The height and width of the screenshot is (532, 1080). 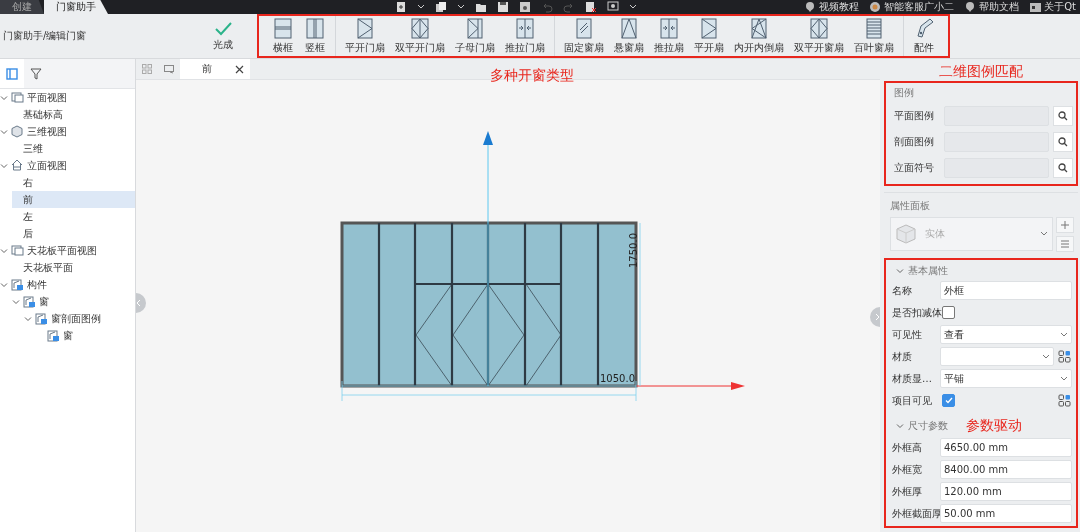 I want to click on tool-button: 平开门扇, so click(x=365, y=36).